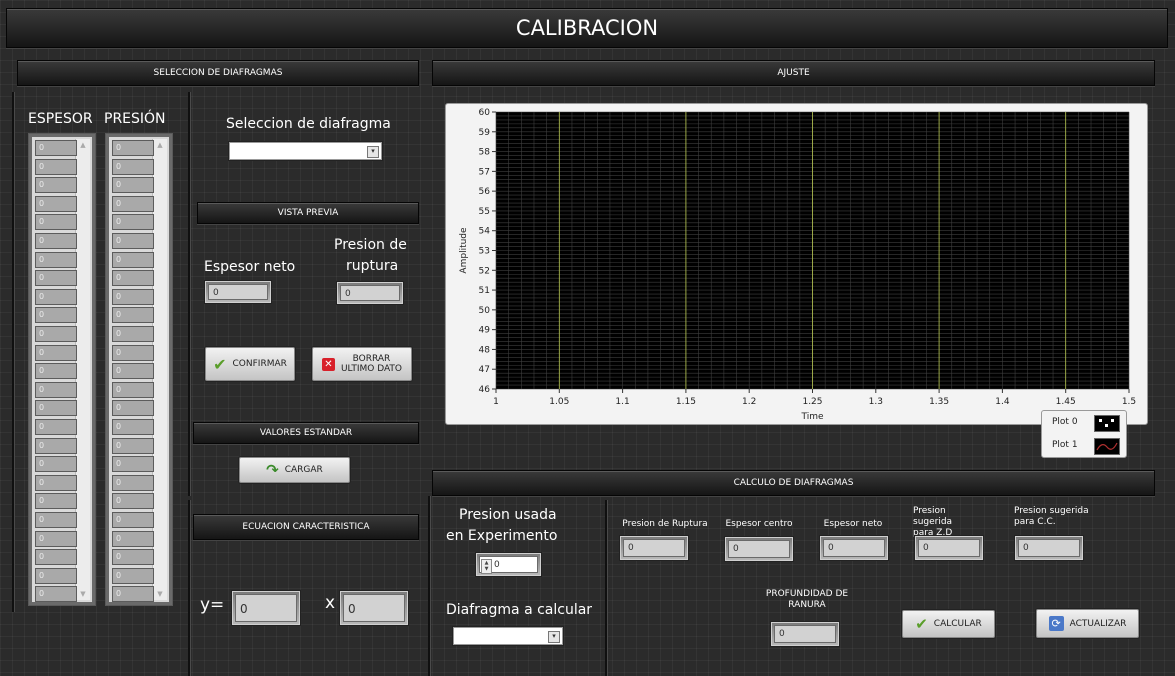 The image size is (1175, 676). What do you see at coordinates (654, 548) in the screenshot?
I see `presion-ruptura-calc-field: 0` at bounding box center [654, 548].